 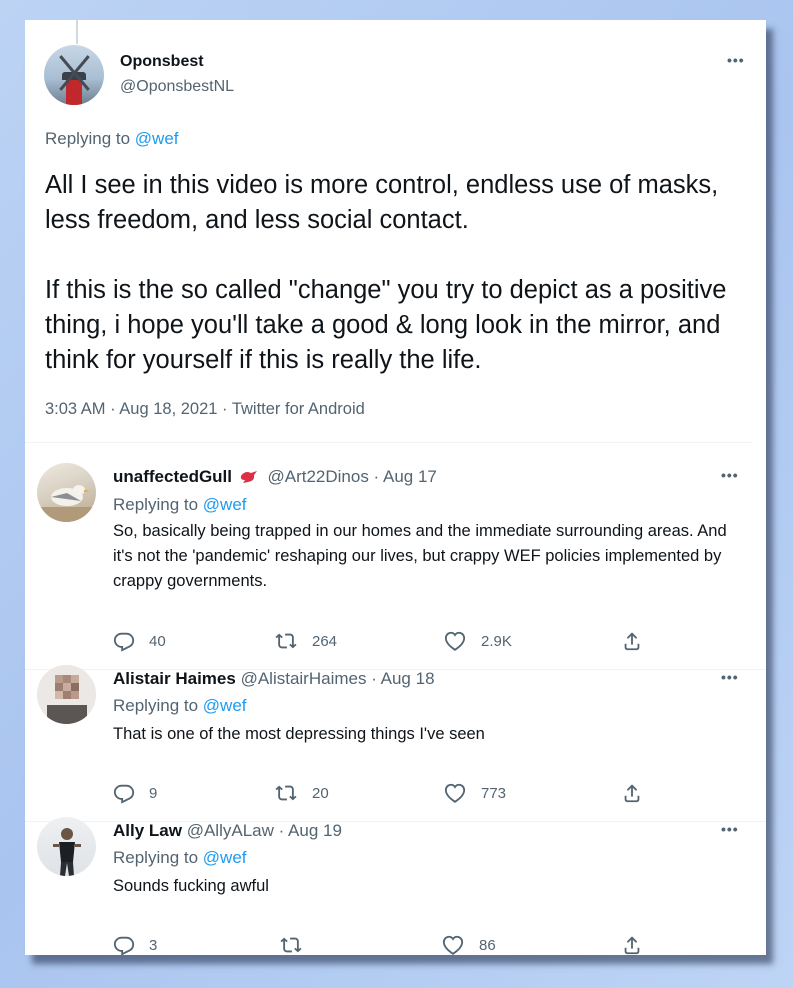 What do you see at coordinates (301, 793) in the screenshot?
I see `retweet-action: 20` at bounding box center [301, 793].